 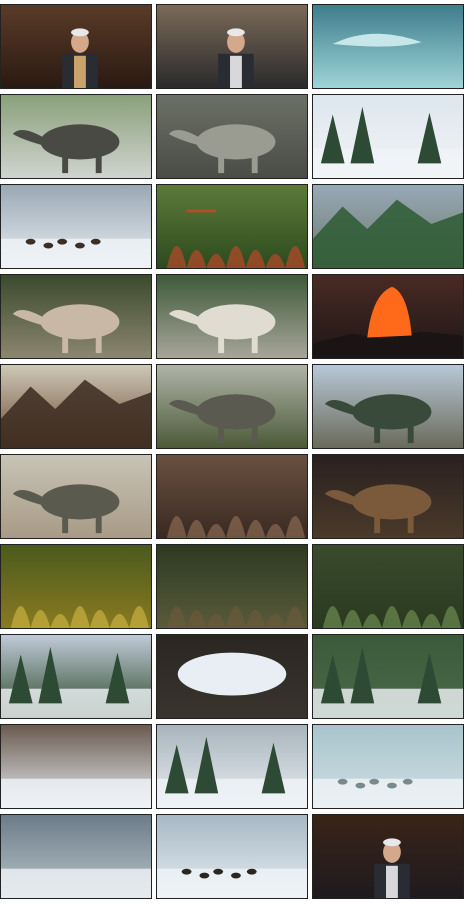 I want to click on video-frame-dinosaur-herd-closeup, so click(x=232, y=136).